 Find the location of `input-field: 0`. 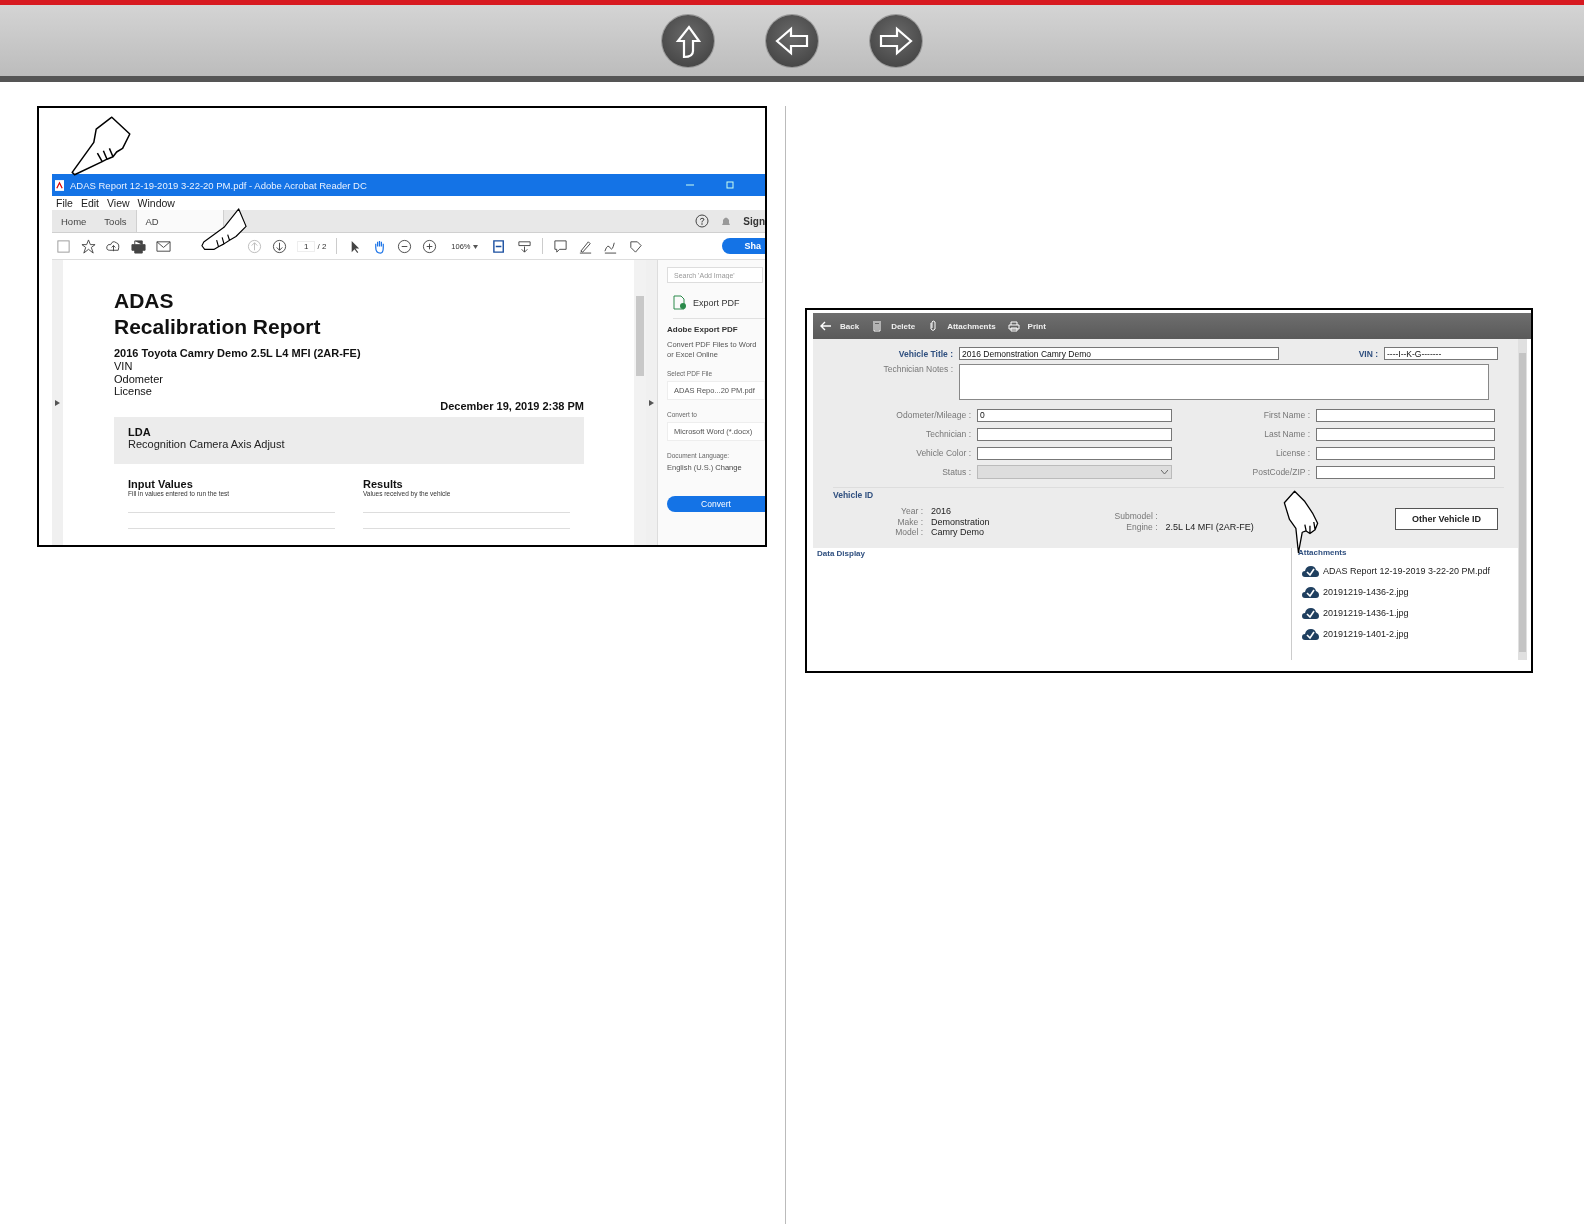

input-field: 0 is located at coordinates (1074, 415).